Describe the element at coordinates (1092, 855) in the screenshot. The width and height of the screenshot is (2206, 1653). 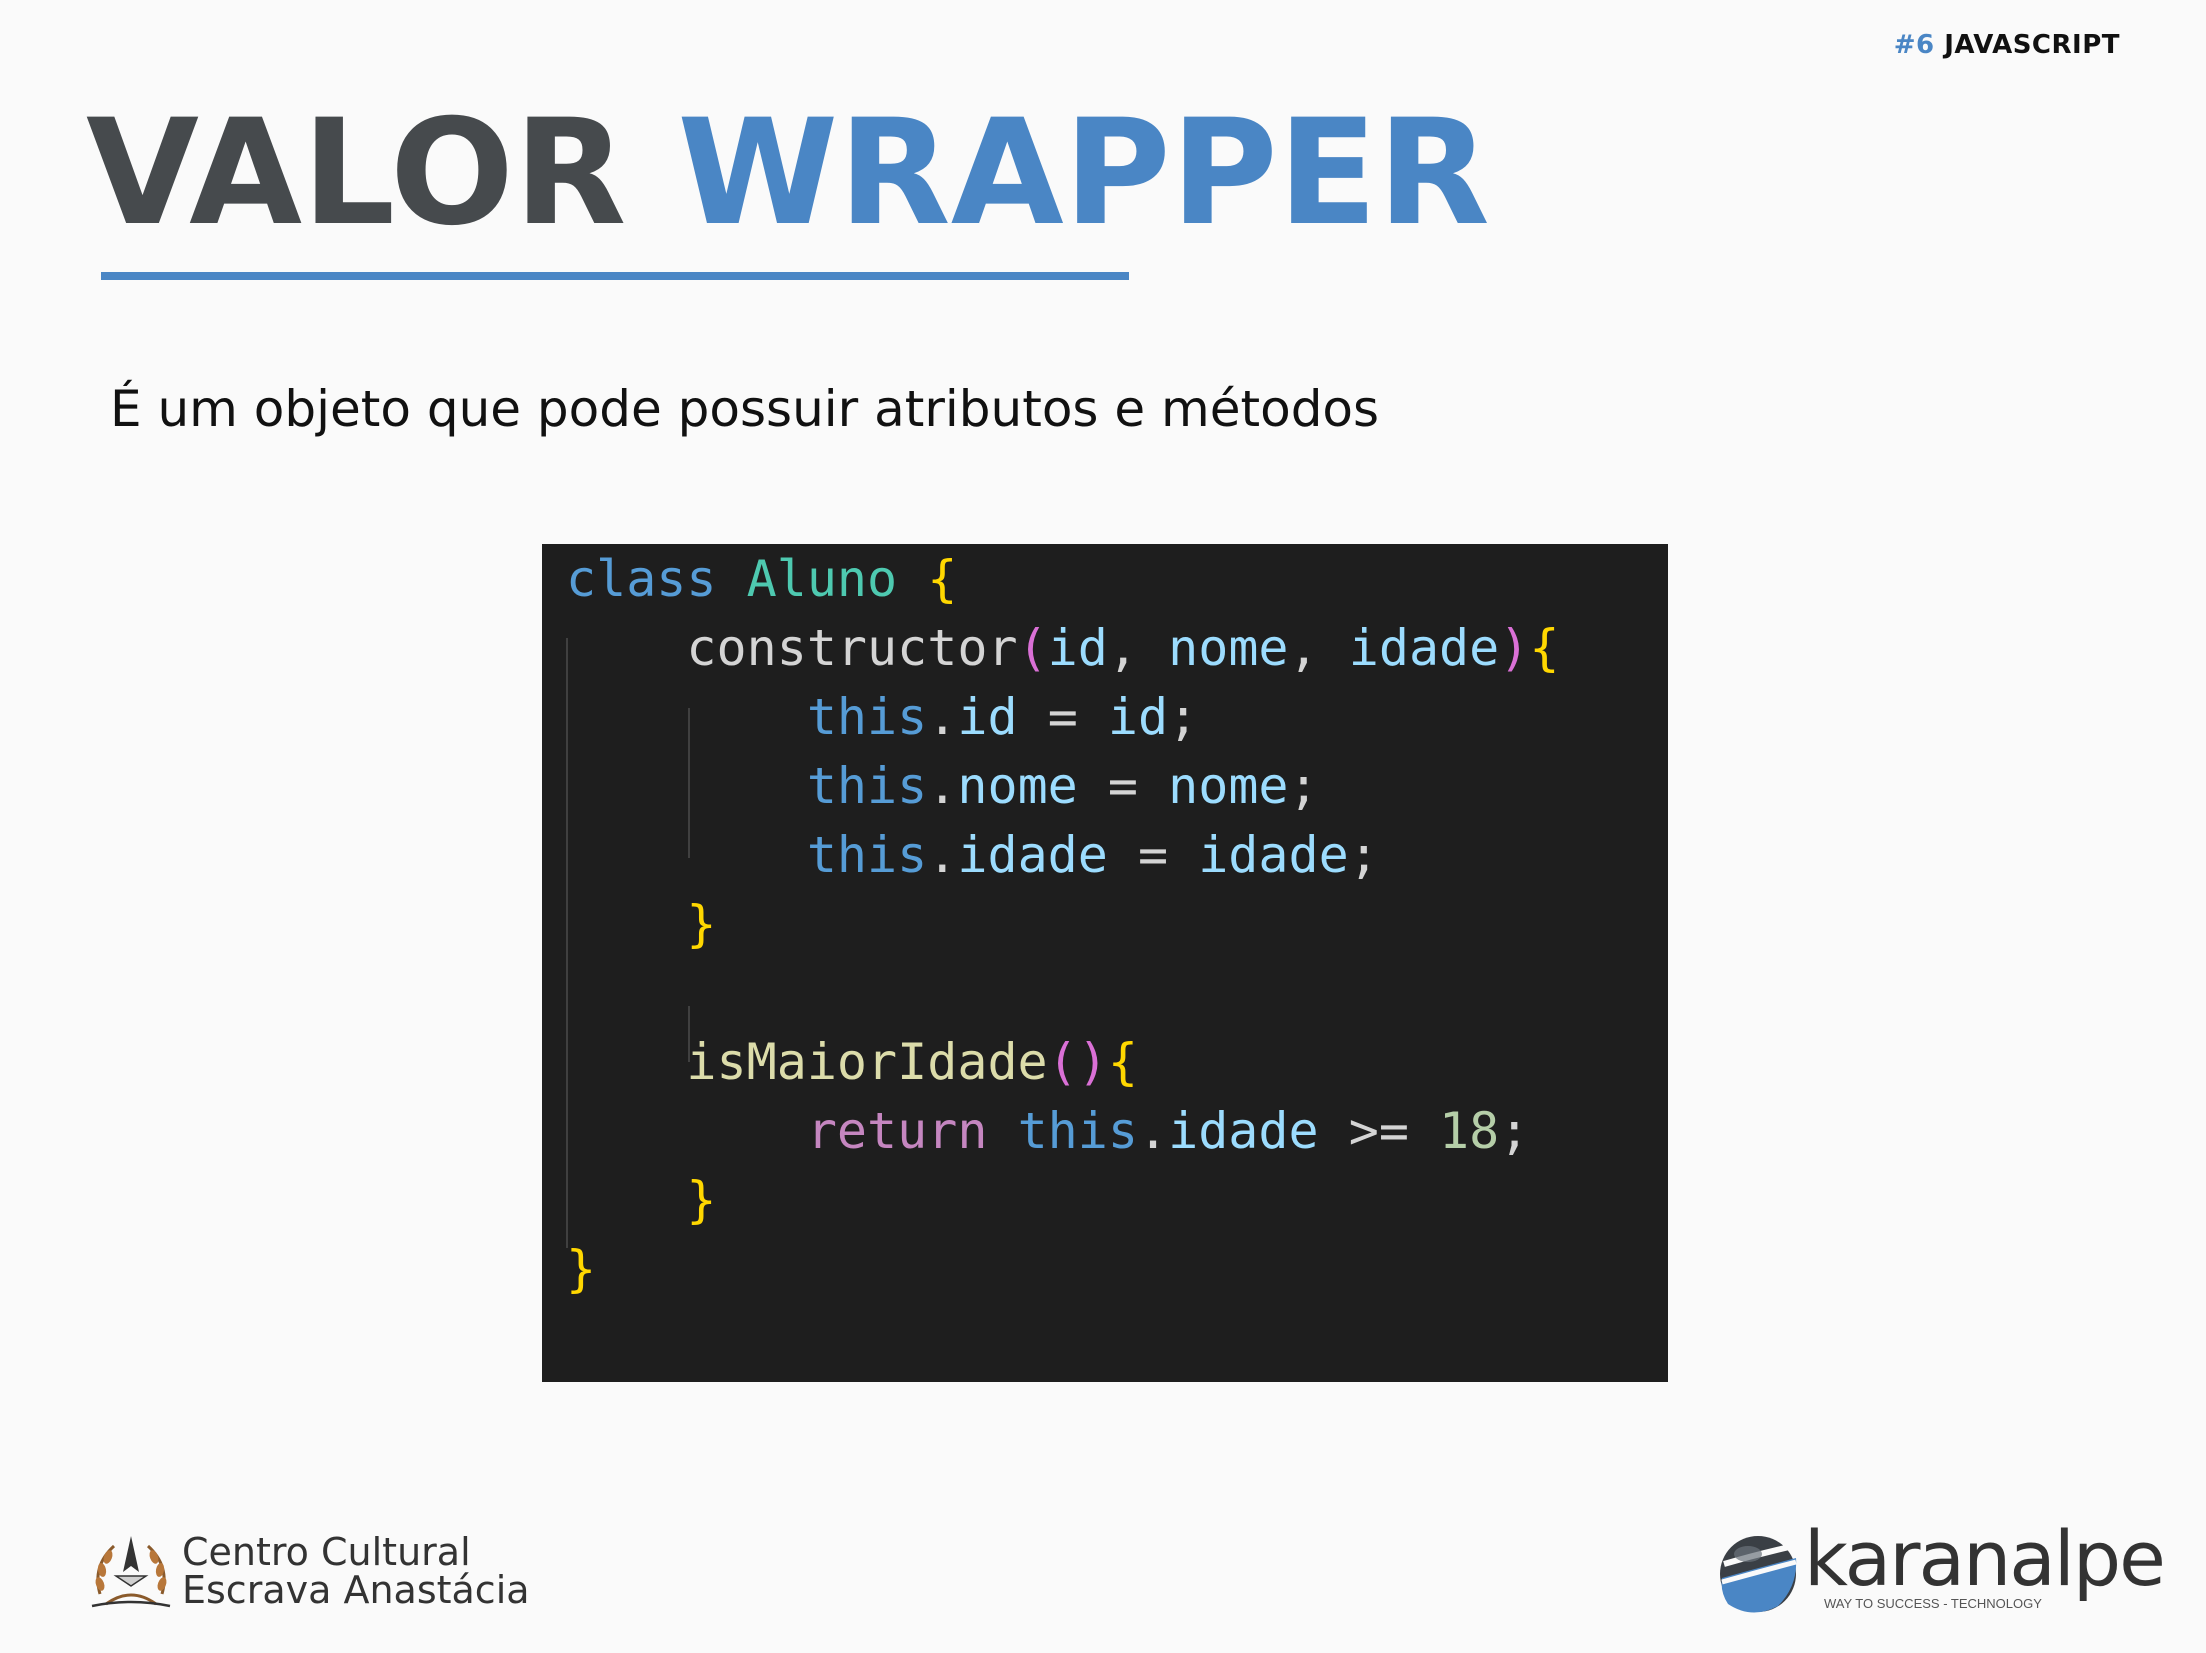
I see `code-line: this.idade = idade;` at that location.